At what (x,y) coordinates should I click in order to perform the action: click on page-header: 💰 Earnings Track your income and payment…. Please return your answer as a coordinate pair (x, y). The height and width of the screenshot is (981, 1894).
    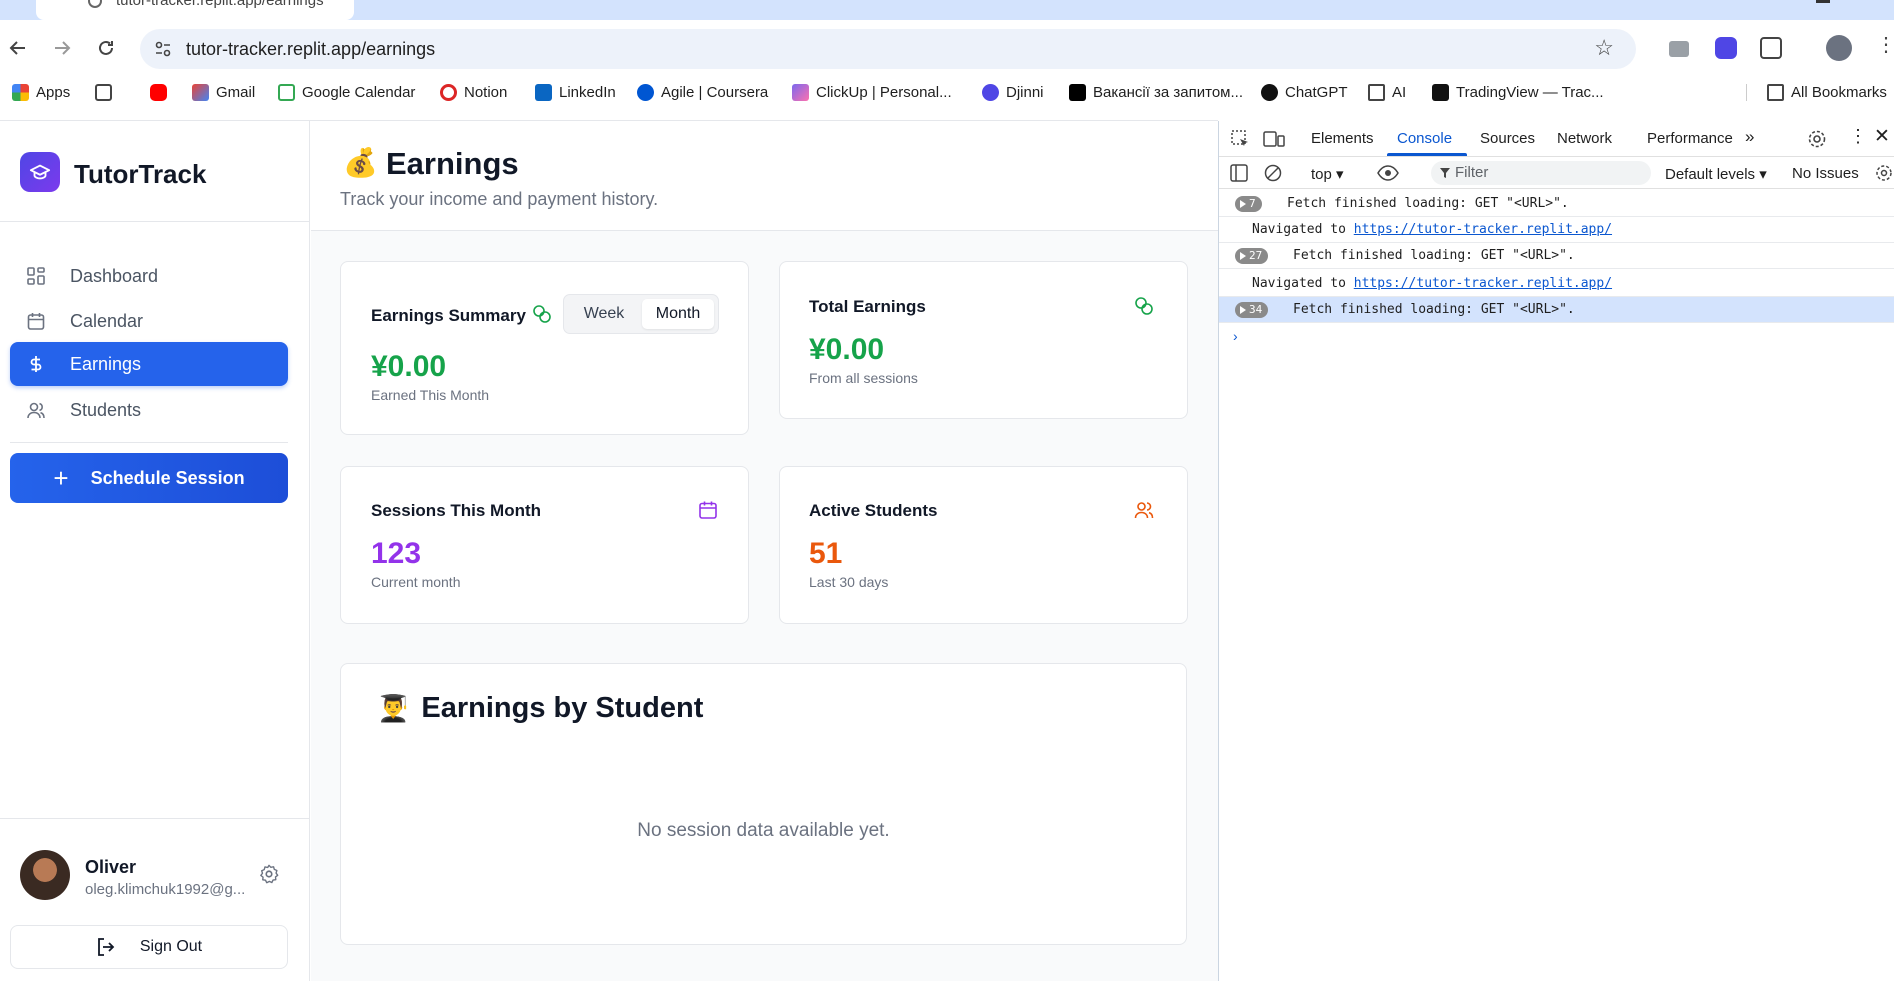
    Looking at the image, I should click on (764, 176).